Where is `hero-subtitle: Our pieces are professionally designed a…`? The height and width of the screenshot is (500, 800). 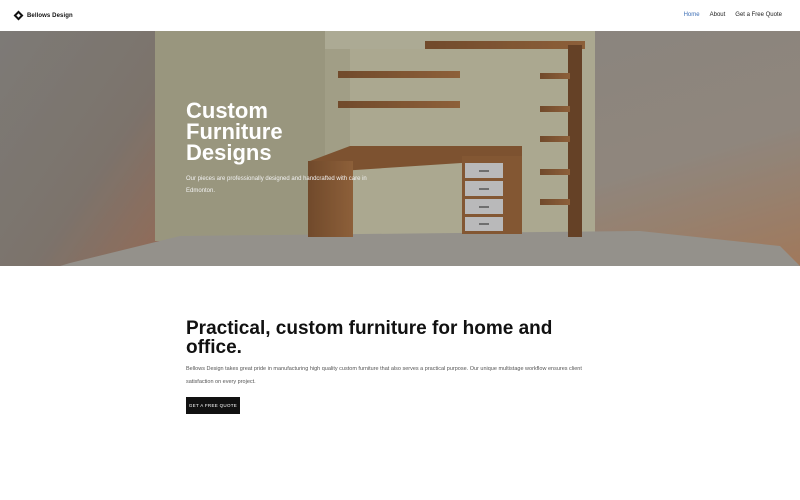
hero-subtitle: Our pieces are professionally designed a… is located at coordinates (276, 185).